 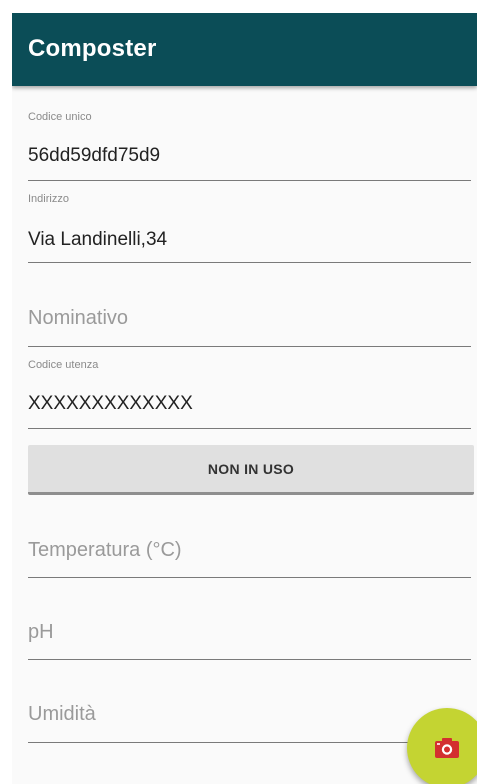 I want to click on nominativo-underline, so click(x=249, y=346).